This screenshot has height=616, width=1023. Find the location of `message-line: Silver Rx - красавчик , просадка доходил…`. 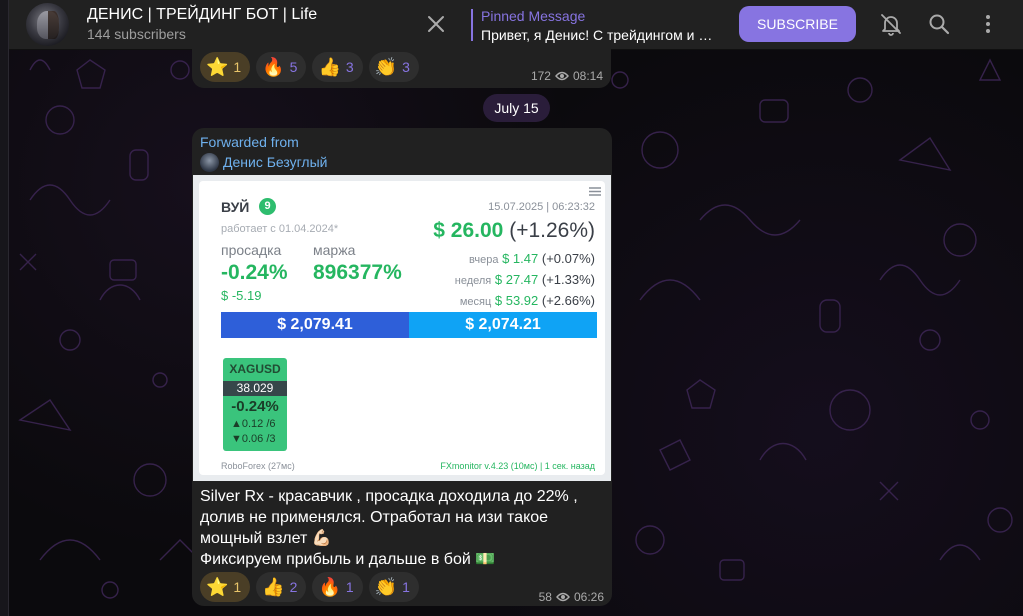

message-line: Silver Rx - красавчик , просадка доходил… is located at coordinates (389, 496).